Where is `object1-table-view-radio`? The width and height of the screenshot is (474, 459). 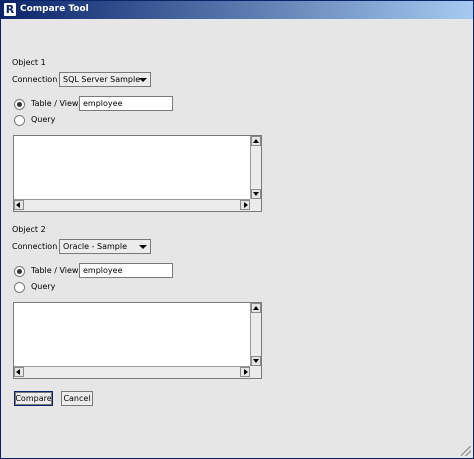
object1-table-view-radio is located at coordinates (19, 104).